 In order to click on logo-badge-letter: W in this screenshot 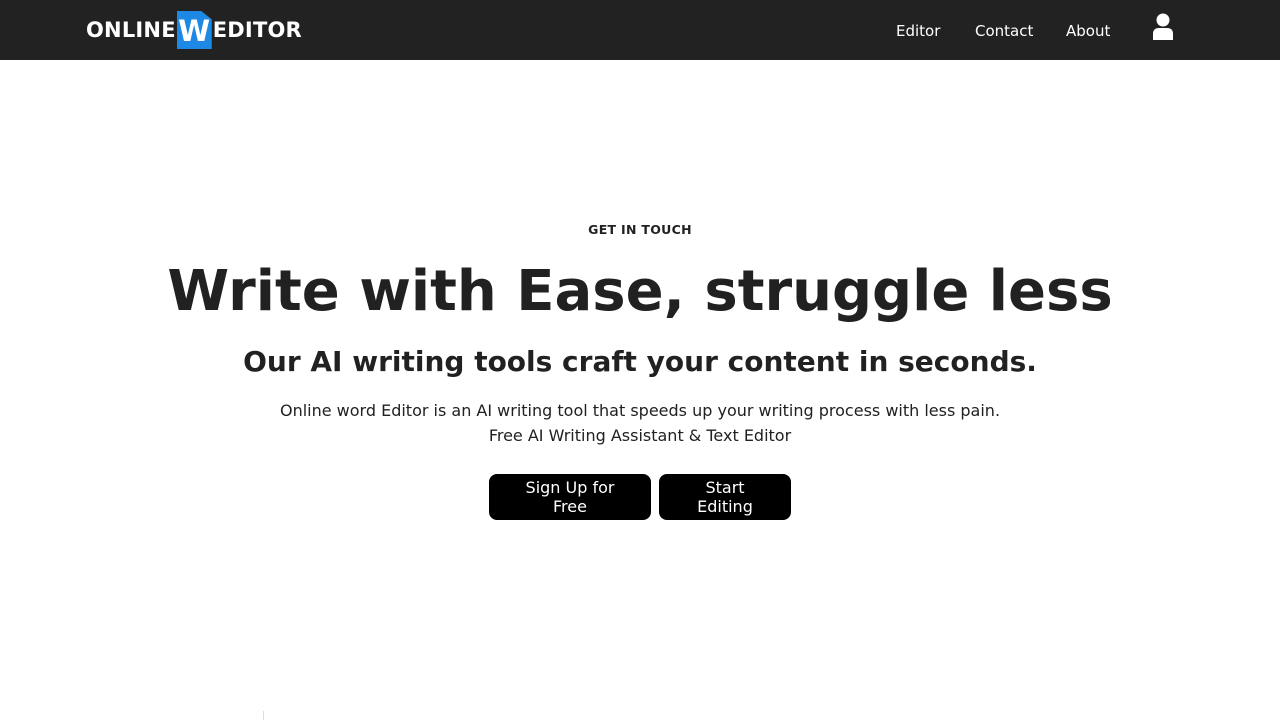, I will do `click(194, 31)`.